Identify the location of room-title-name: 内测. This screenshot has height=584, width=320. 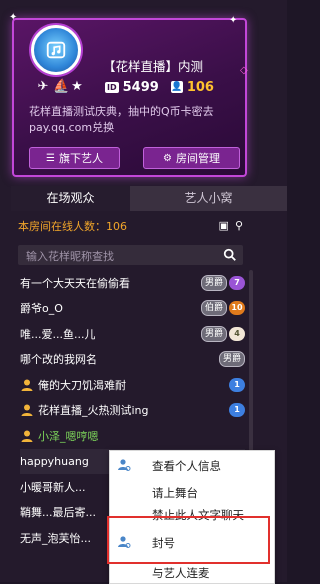
(191, 66).